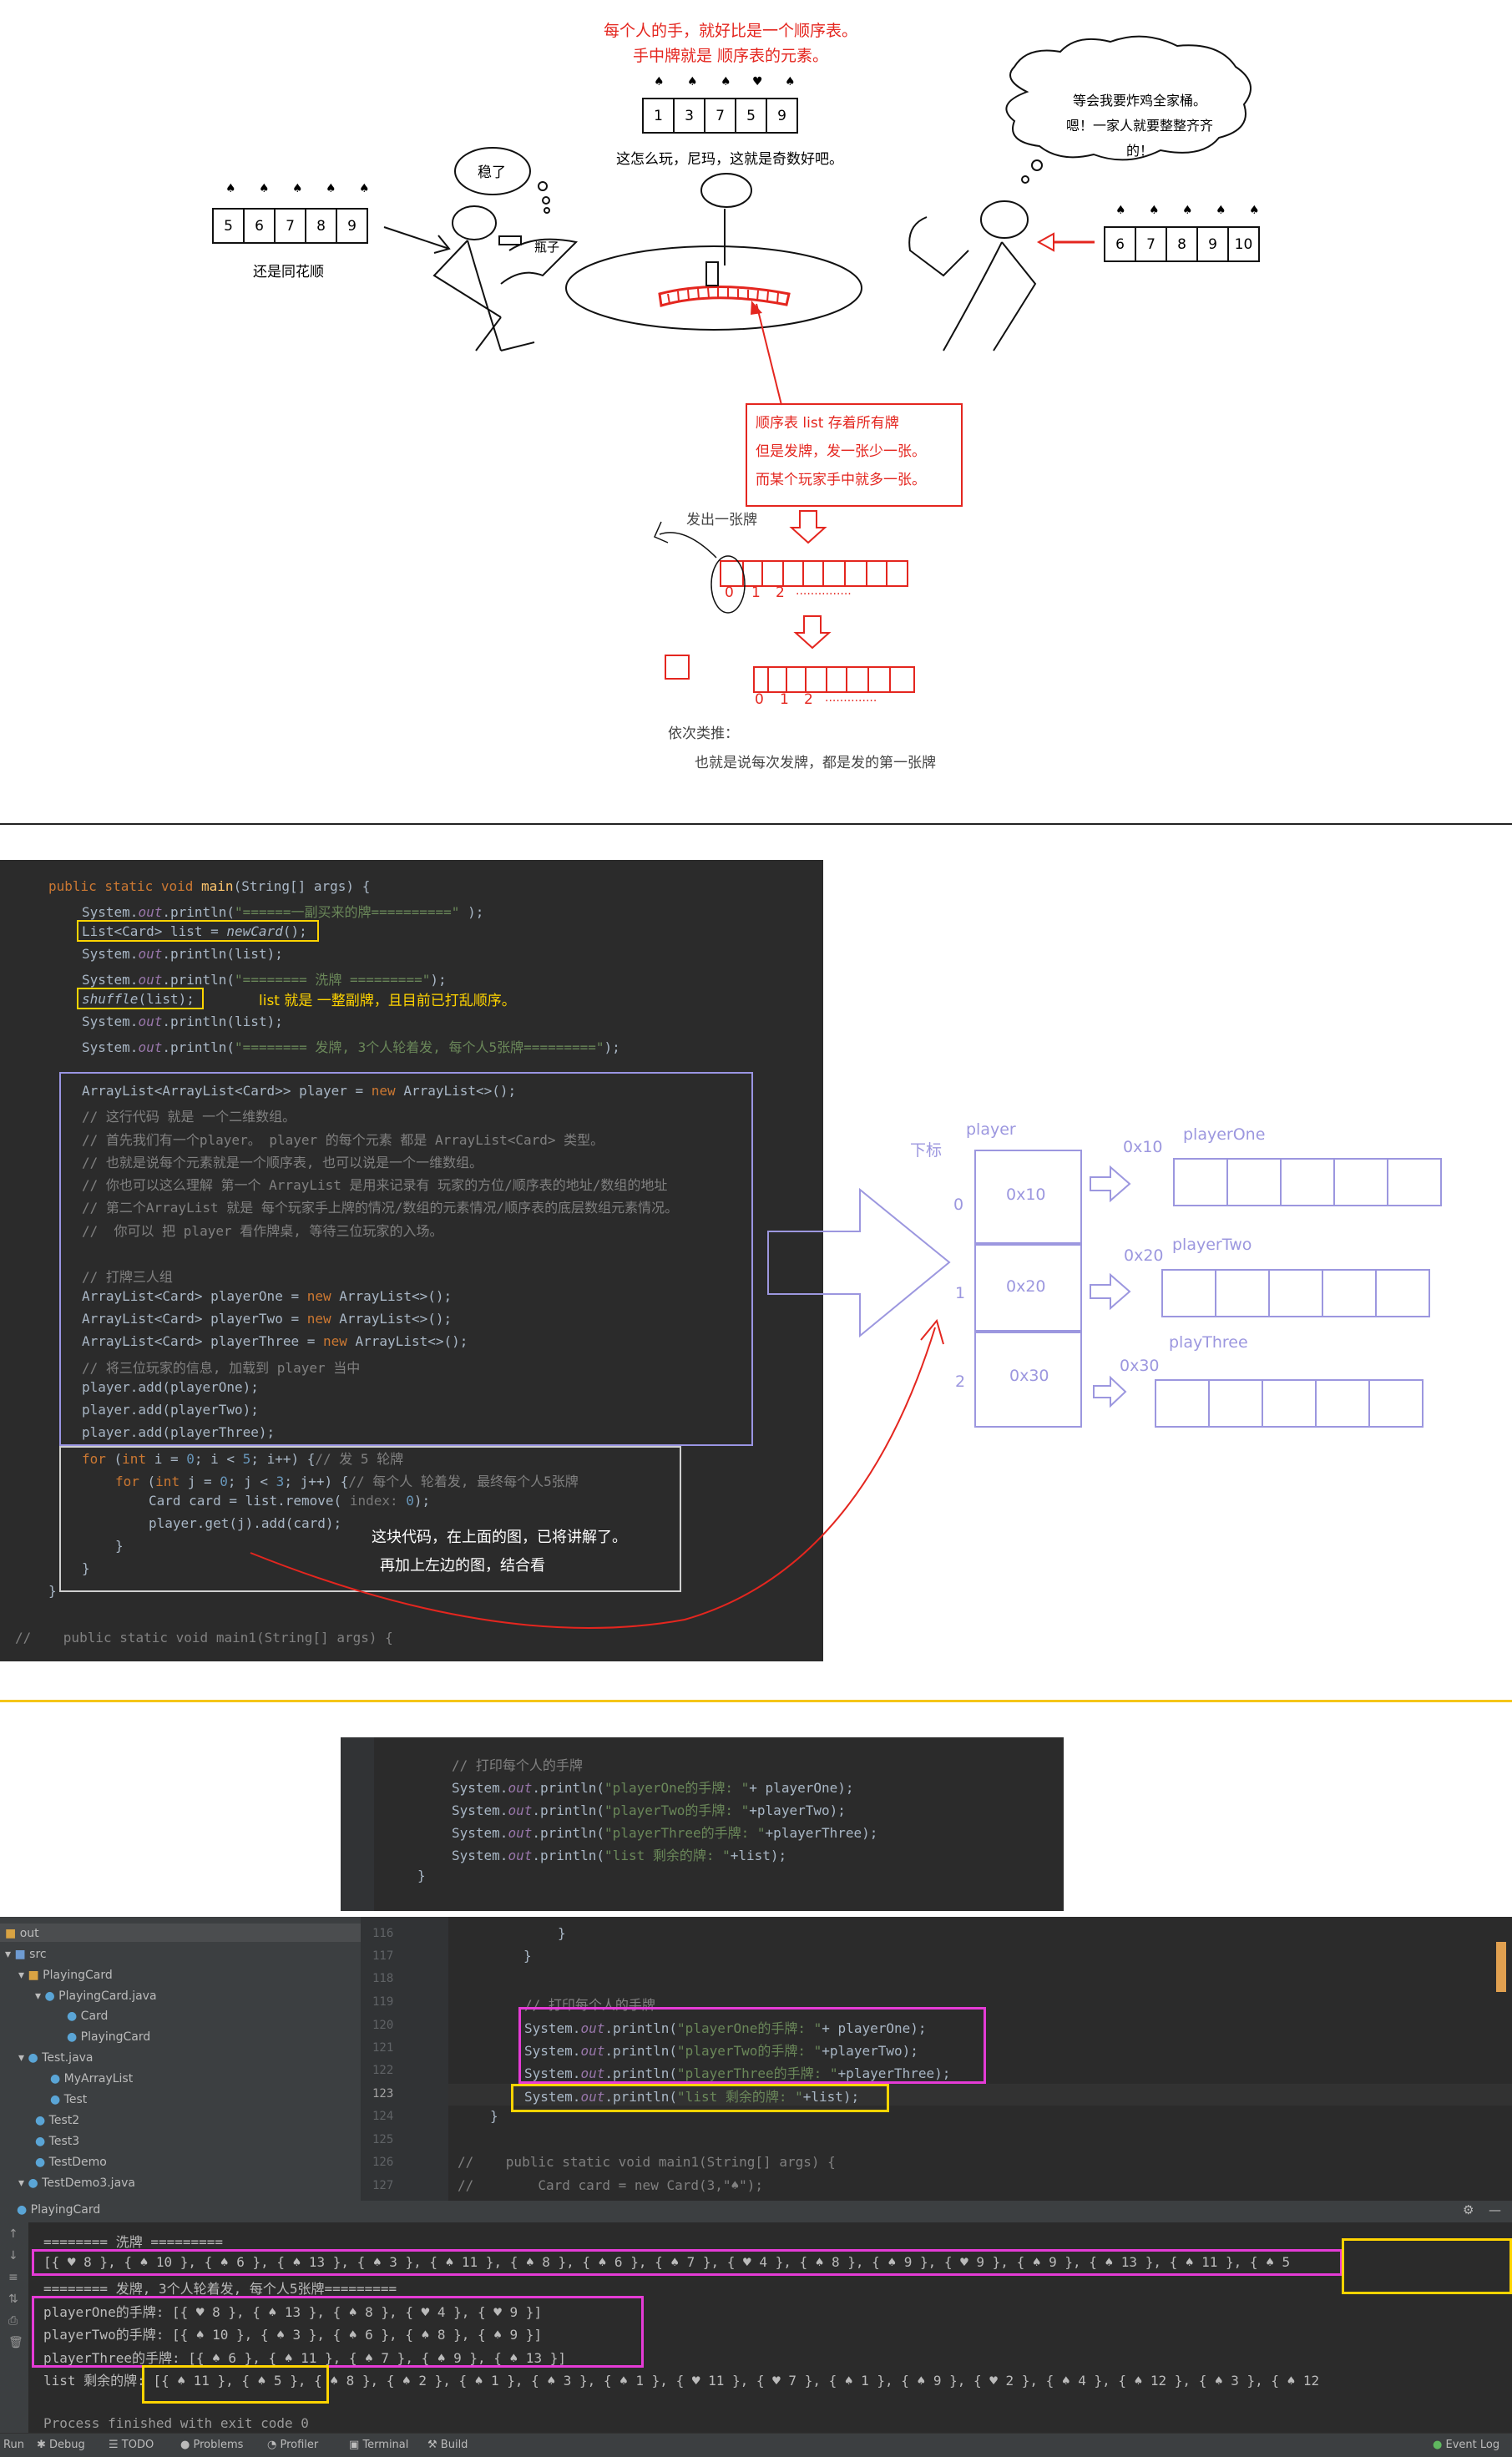 The height and width of the screenshot is (2457, 1512). What do you see at coordinates (1298, 1293) in the screenshot?
I see `hand-array-dividers` at bounding box center [1298, 1293].